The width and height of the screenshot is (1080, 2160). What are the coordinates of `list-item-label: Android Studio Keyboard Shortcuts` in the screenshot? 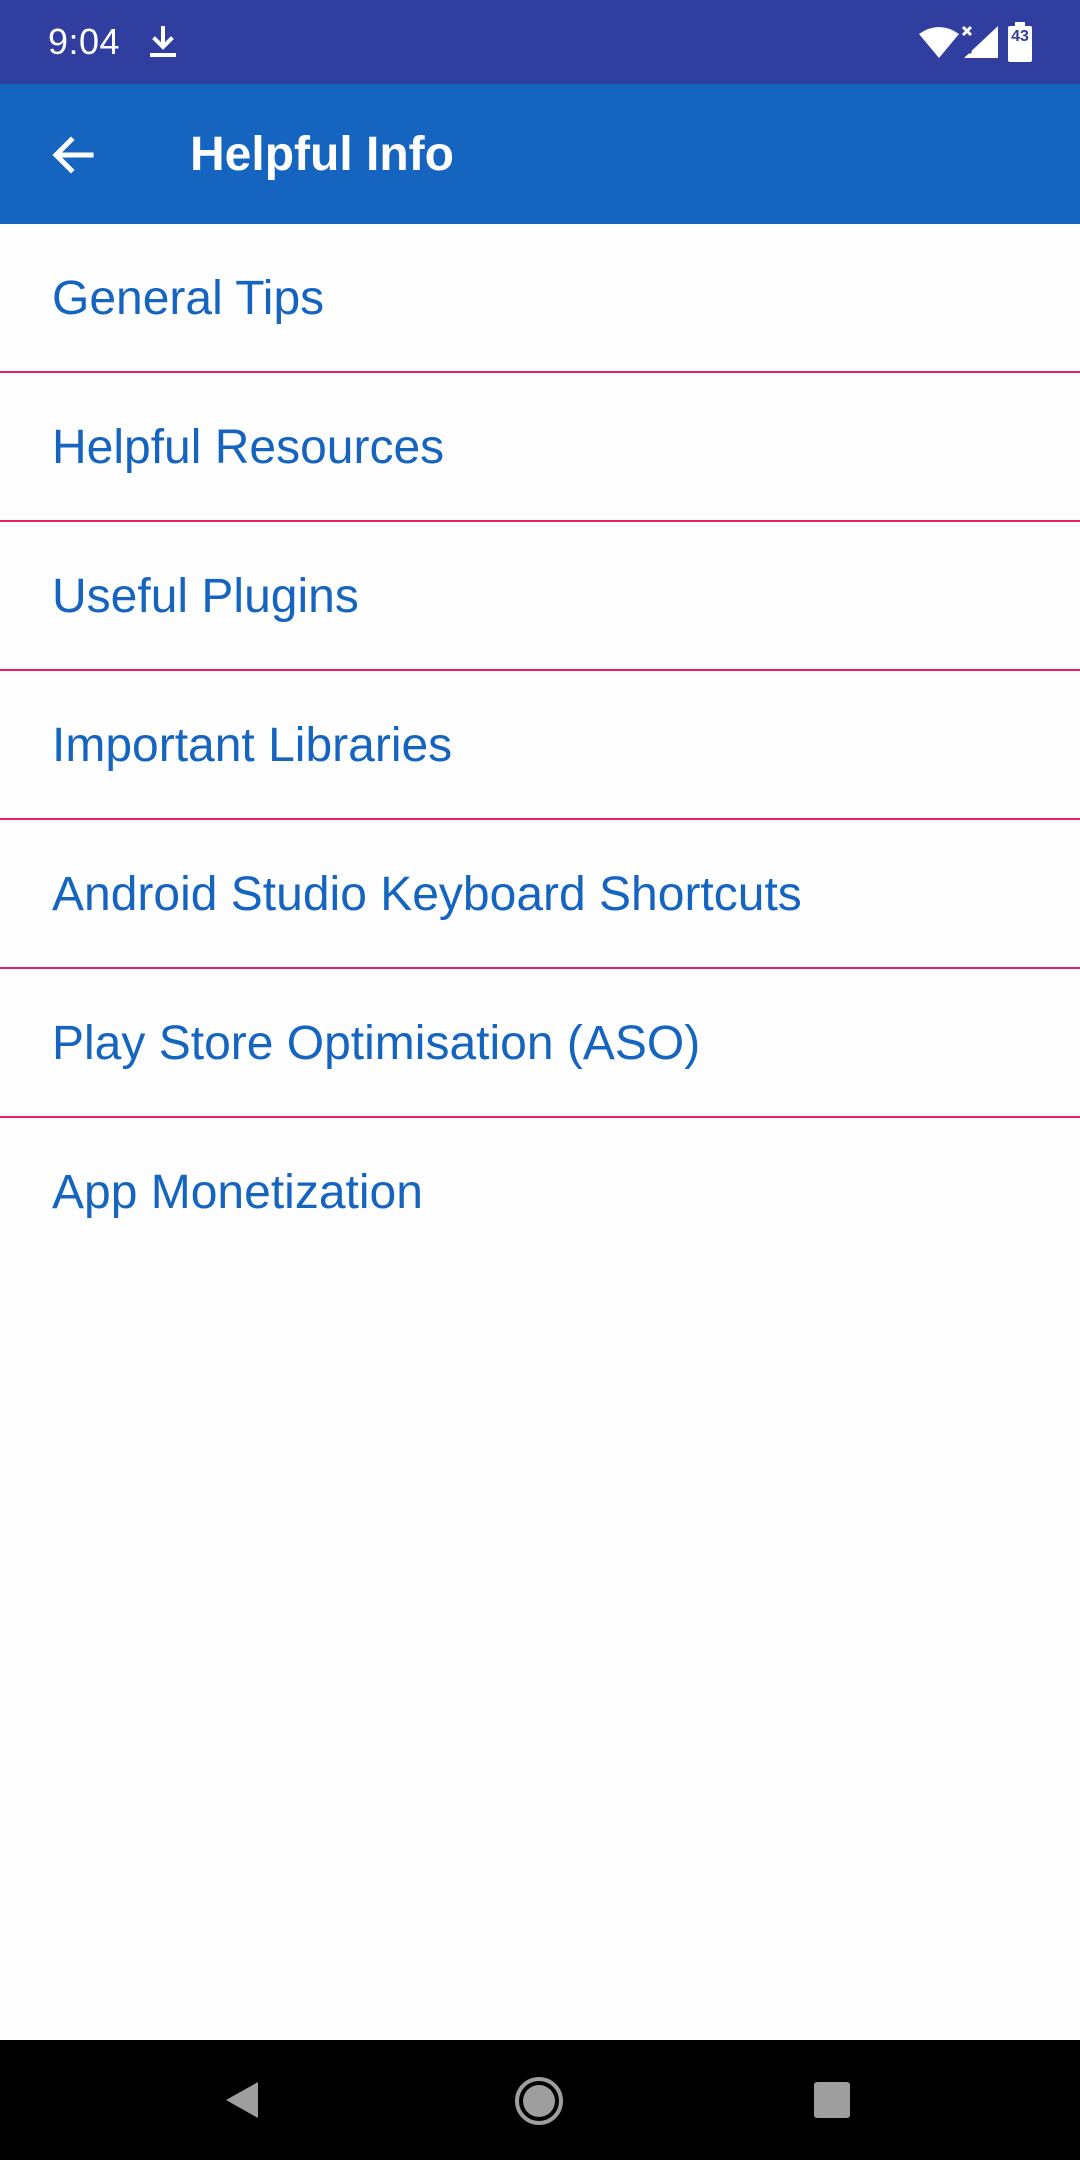 It's located at (427, 894).